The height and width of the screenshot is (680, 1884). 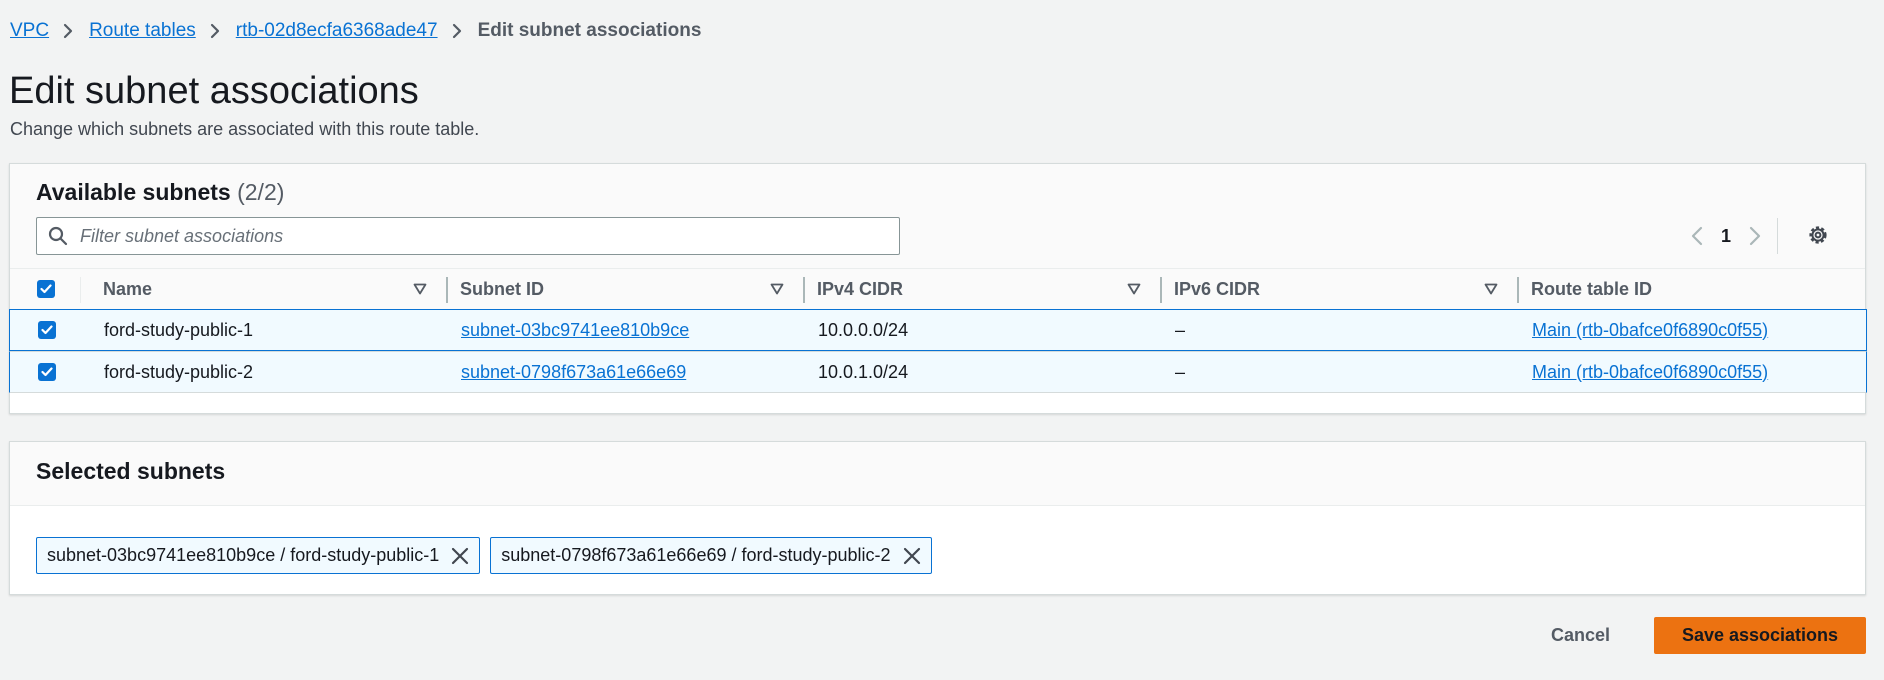 I want to click on column-header-route-table-id: Route table ID, so click(x=1691, y=289).